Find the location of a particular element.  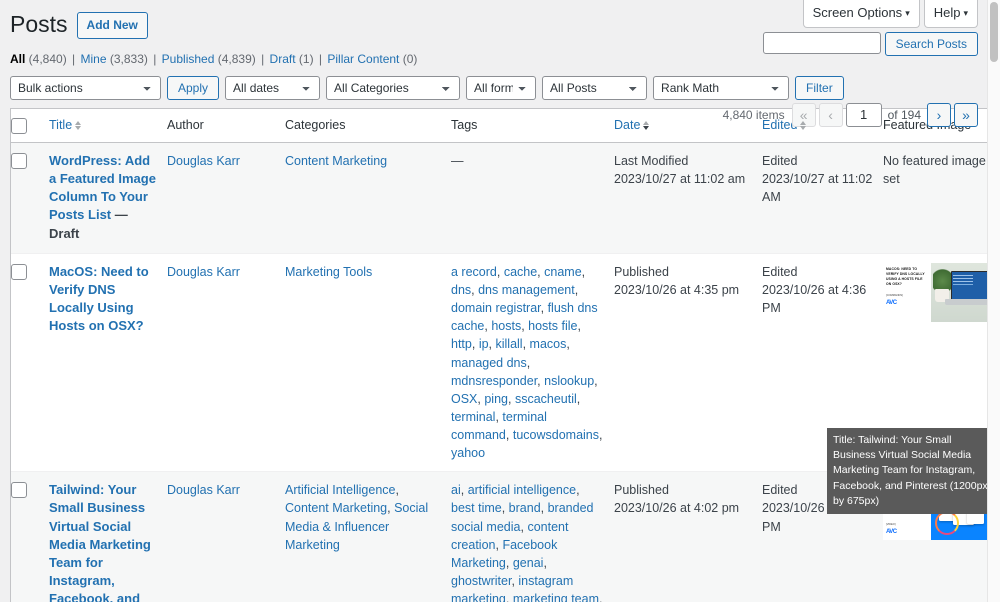

status-link-pillar-content: Pillar Content is located at coordinates (363, 59).